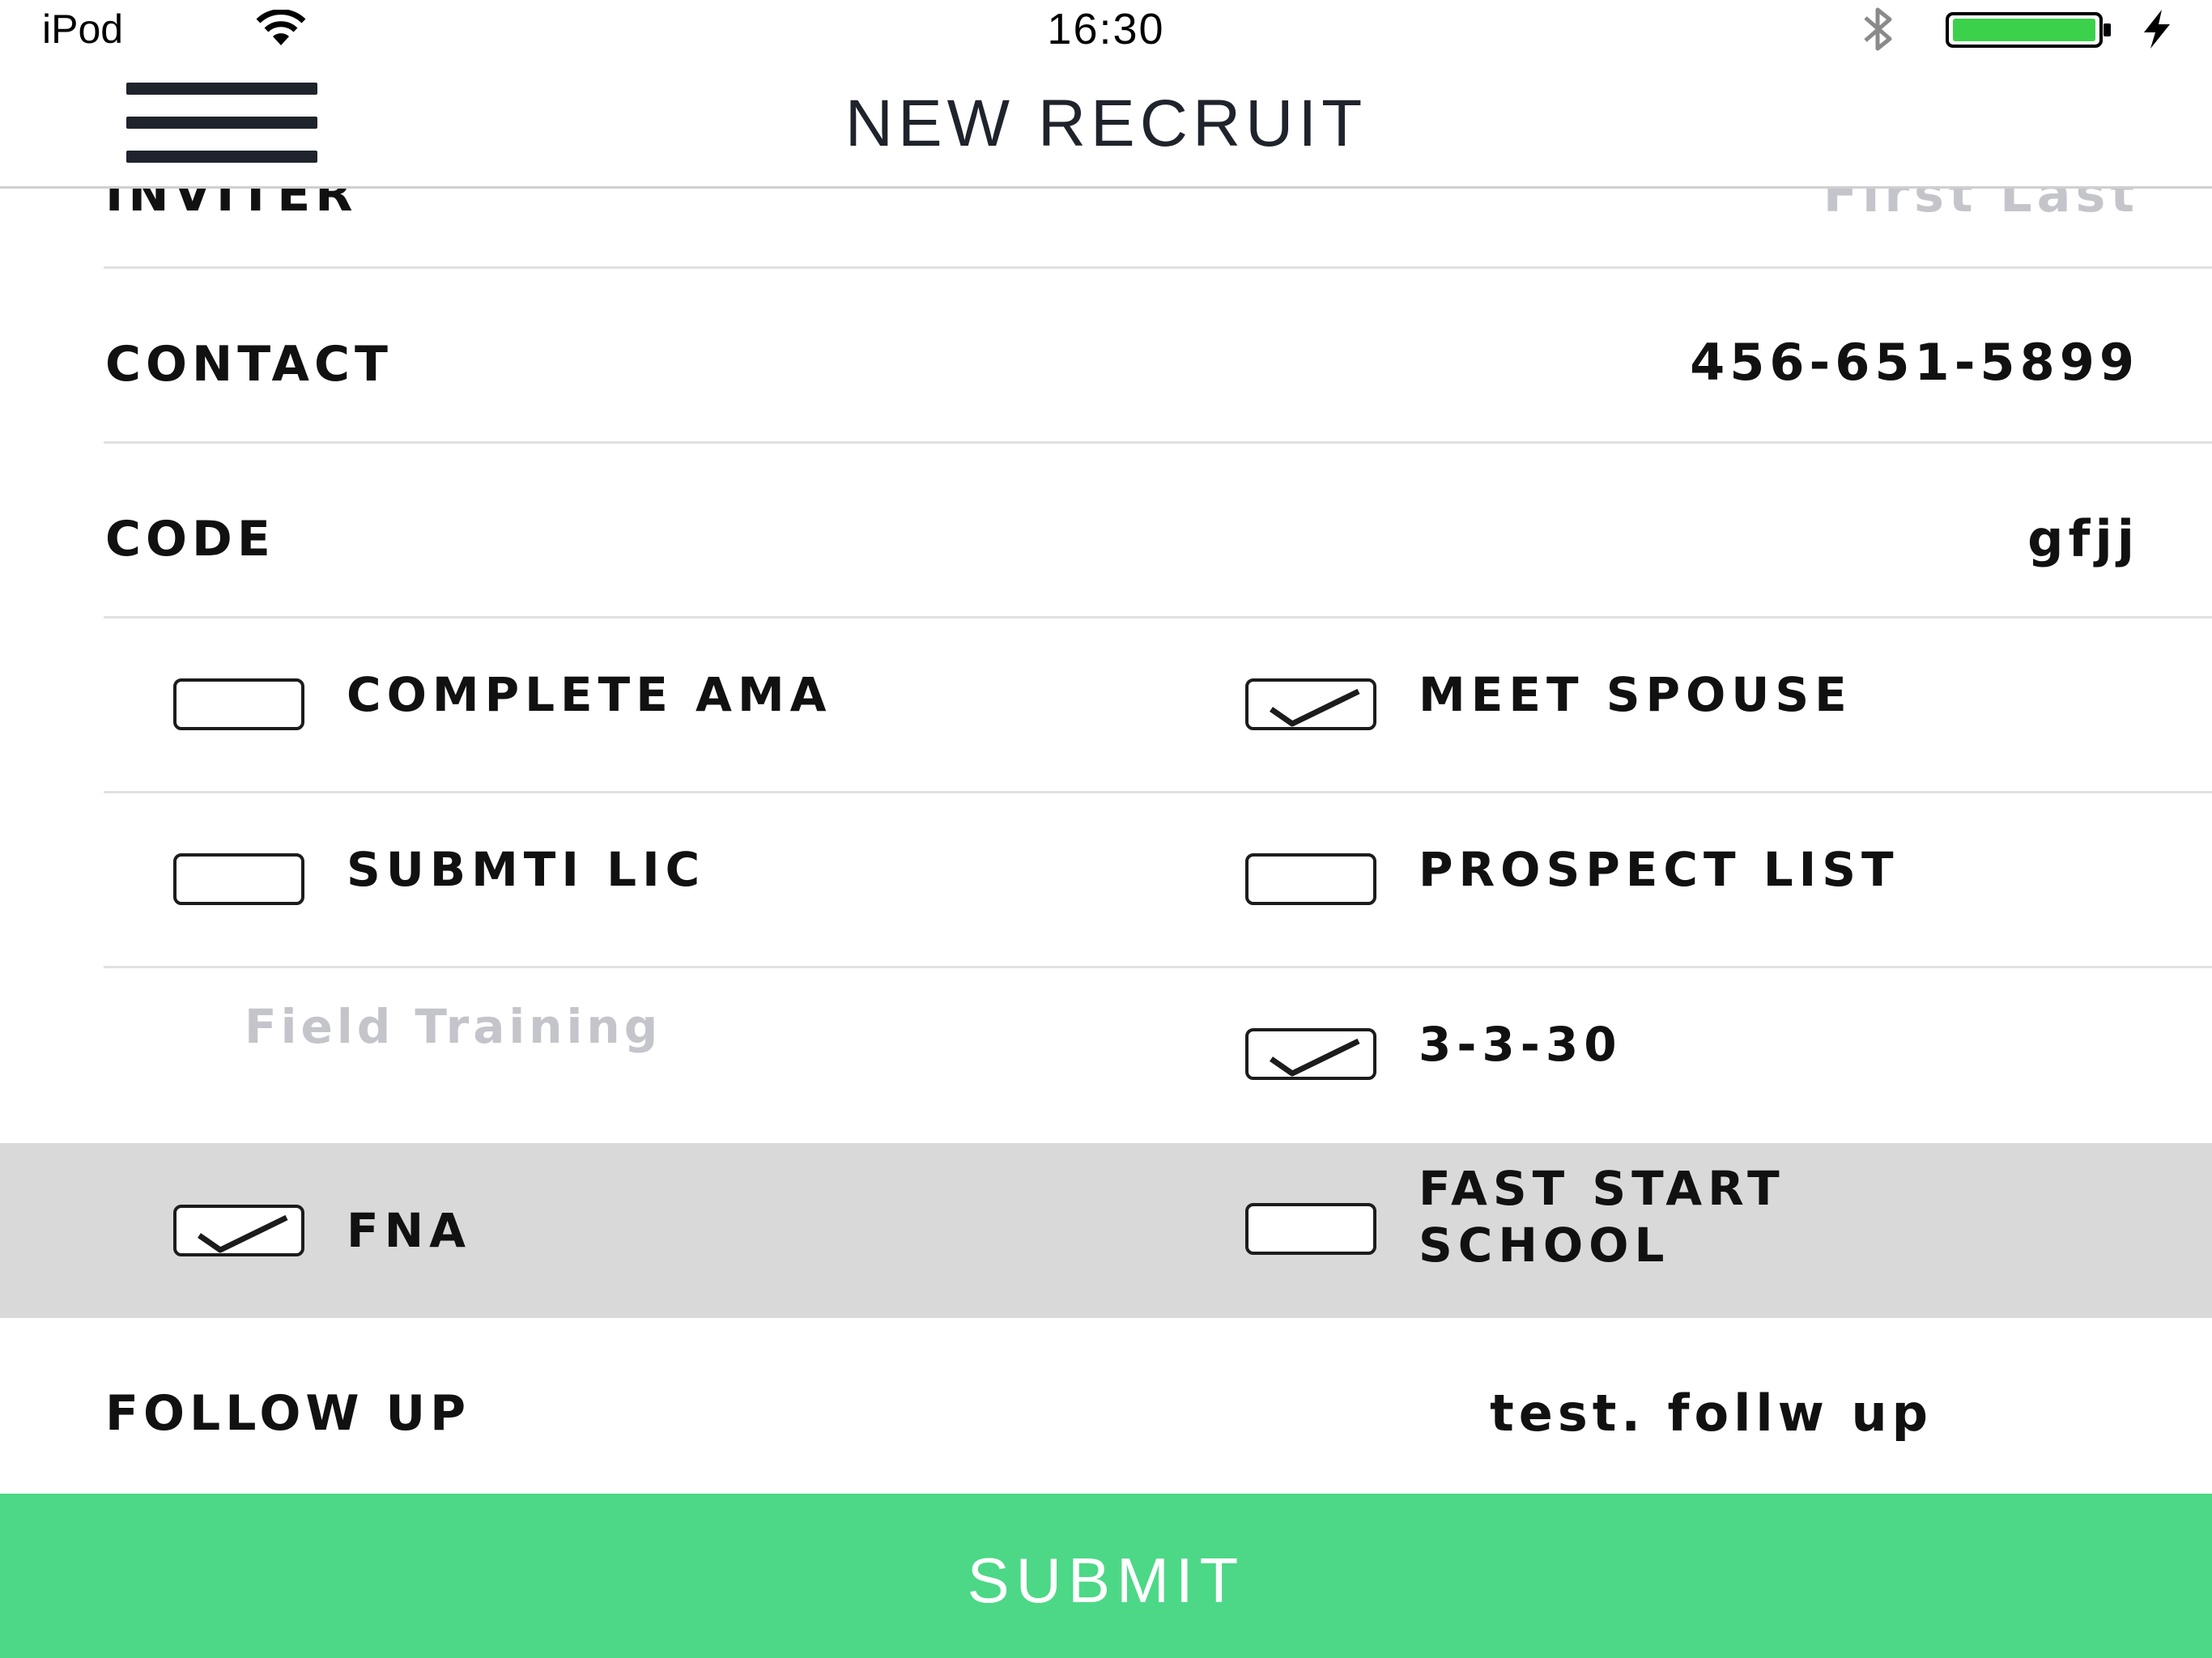 This screenshot has width=2212, height=1658. I want to click on contact-field: 456-651-5899, so click(1914, 363).